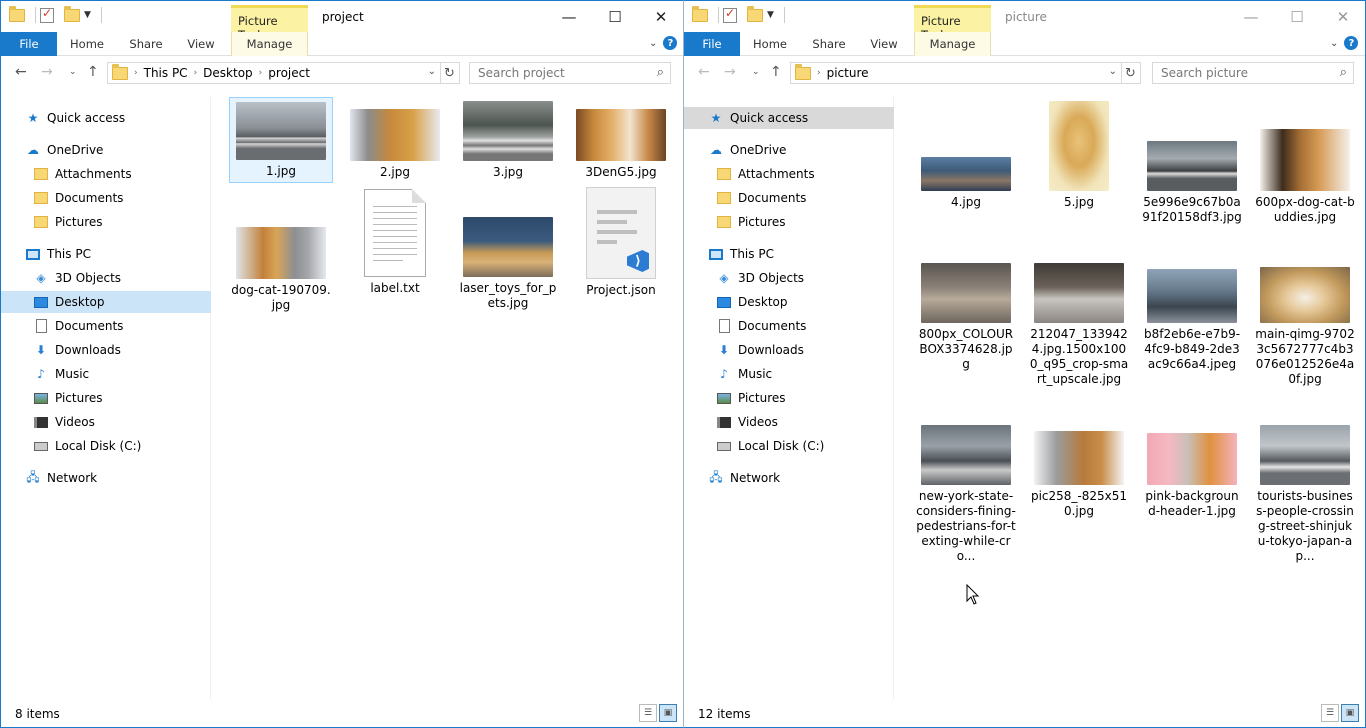 The image size is (1366, 728). Describe the element at coordinates (281, 266) in the screenshot. I see `file-item: dog-cat-190709.jpg` at that location.